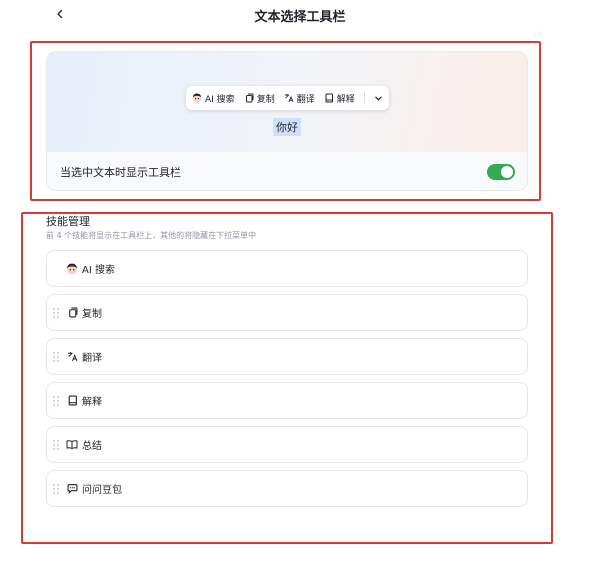  I want to click on skill-item-ask-doubao: 问问豆包, so click(287, 488).